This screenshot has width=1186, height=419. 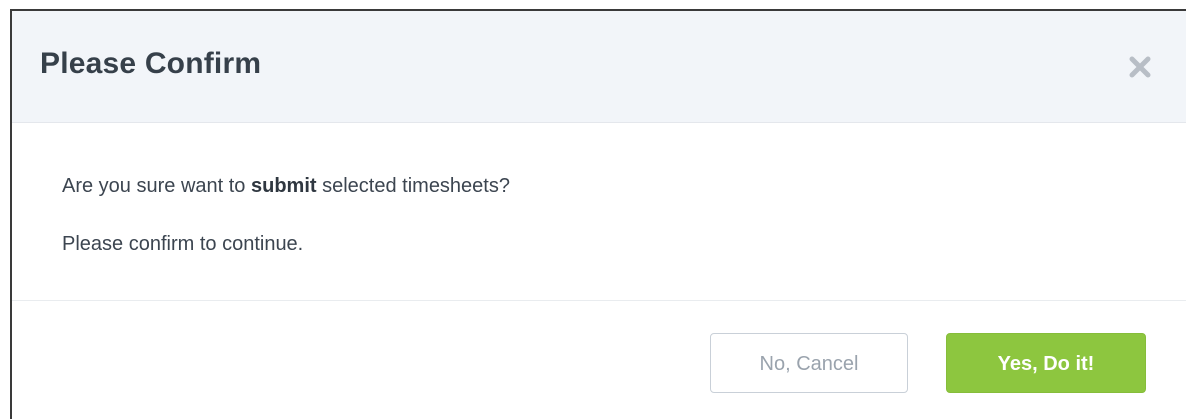 I want to click on confirmation-emphasis: submit, so click(x=283, y=186).